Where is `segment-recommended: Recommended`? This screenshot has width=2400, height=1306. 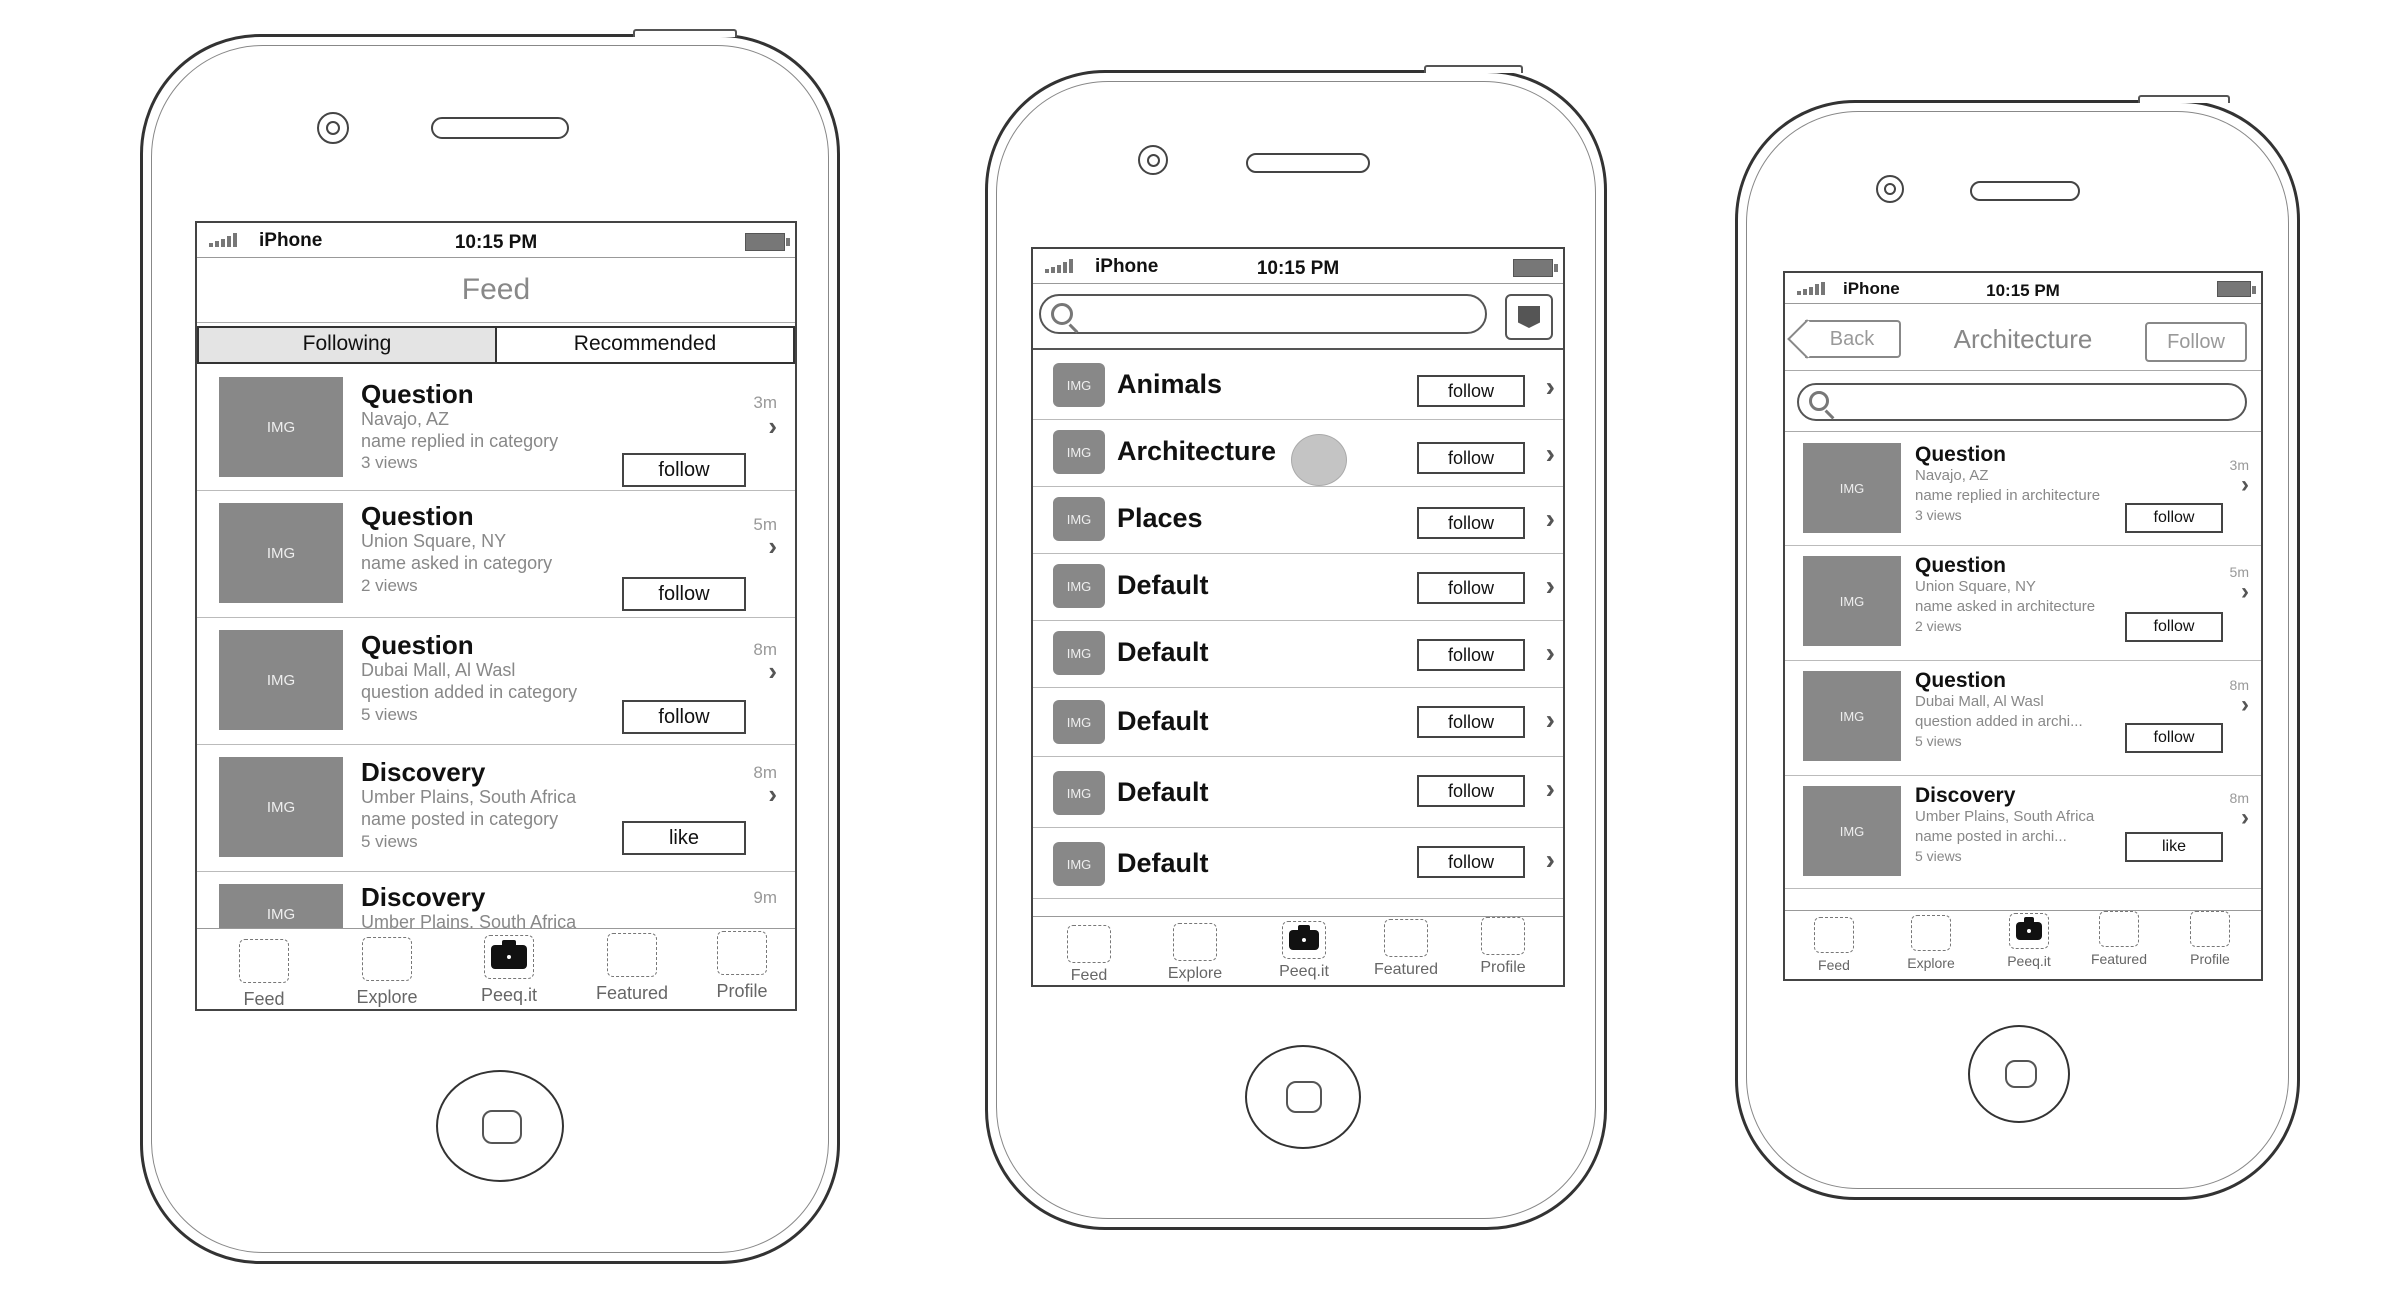
segment-recommended: Recommended is located at coordinates (645, 345).